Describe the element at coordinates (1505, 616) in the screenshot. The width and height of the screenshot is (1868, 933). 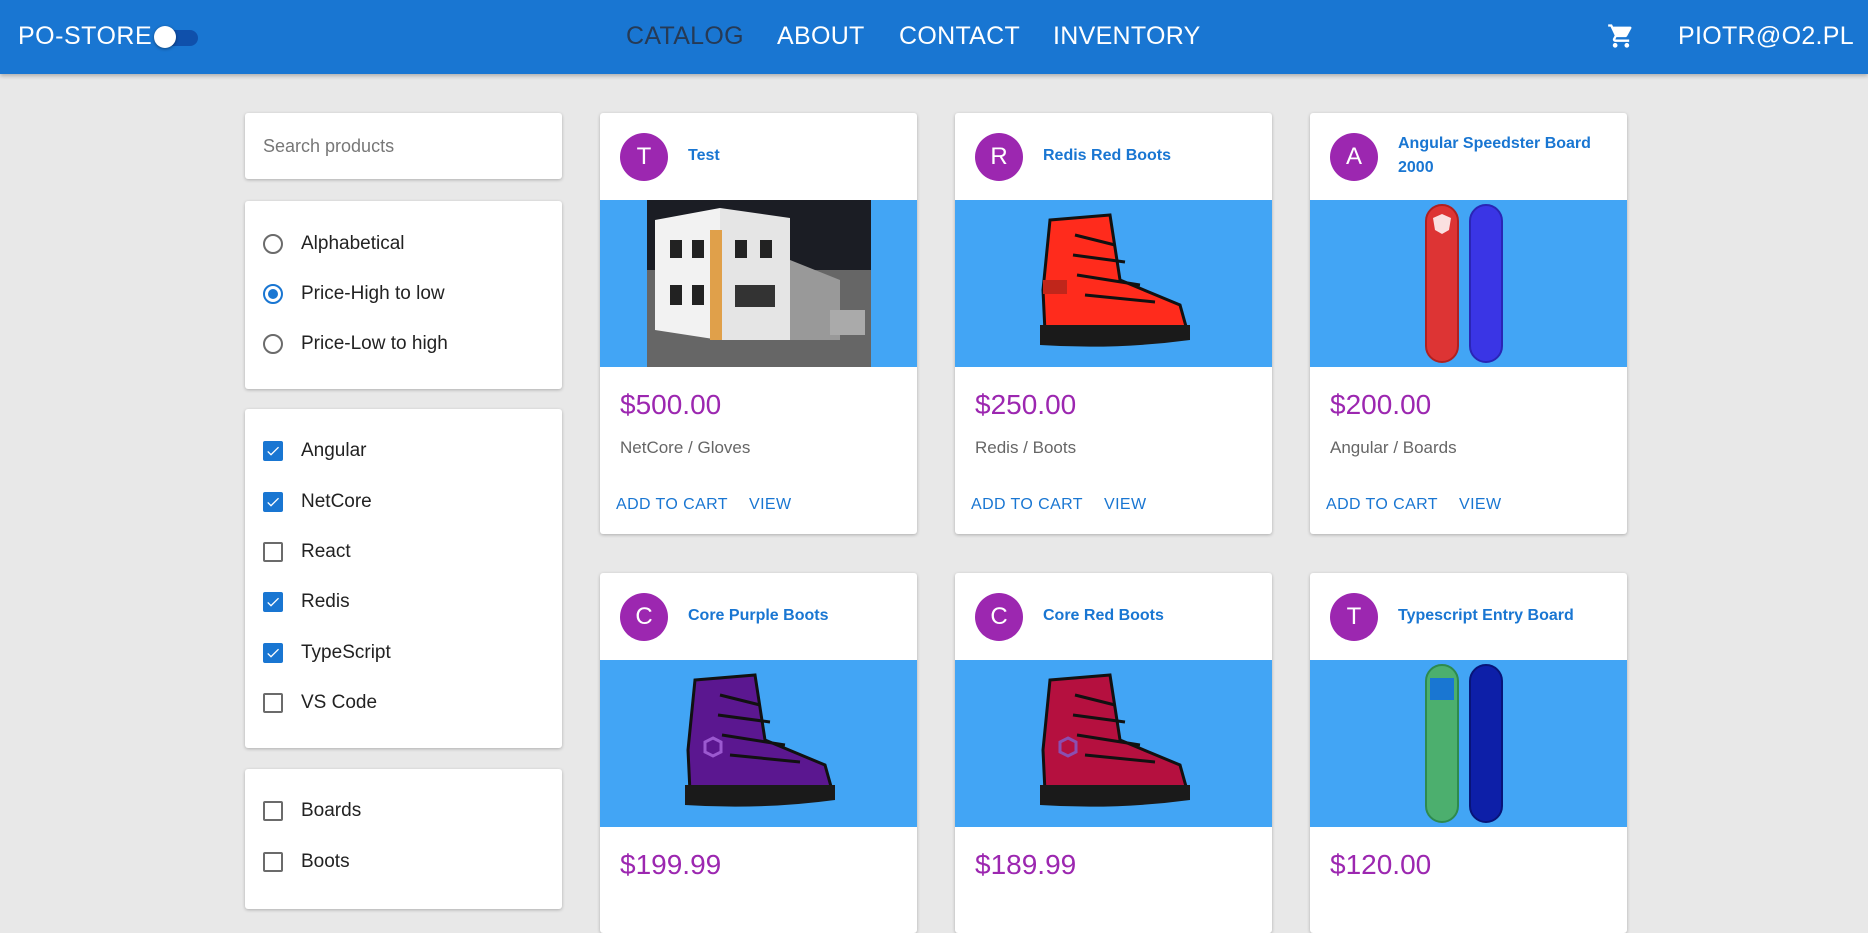
I see `product-title: Typescript Entry Board` at that location.